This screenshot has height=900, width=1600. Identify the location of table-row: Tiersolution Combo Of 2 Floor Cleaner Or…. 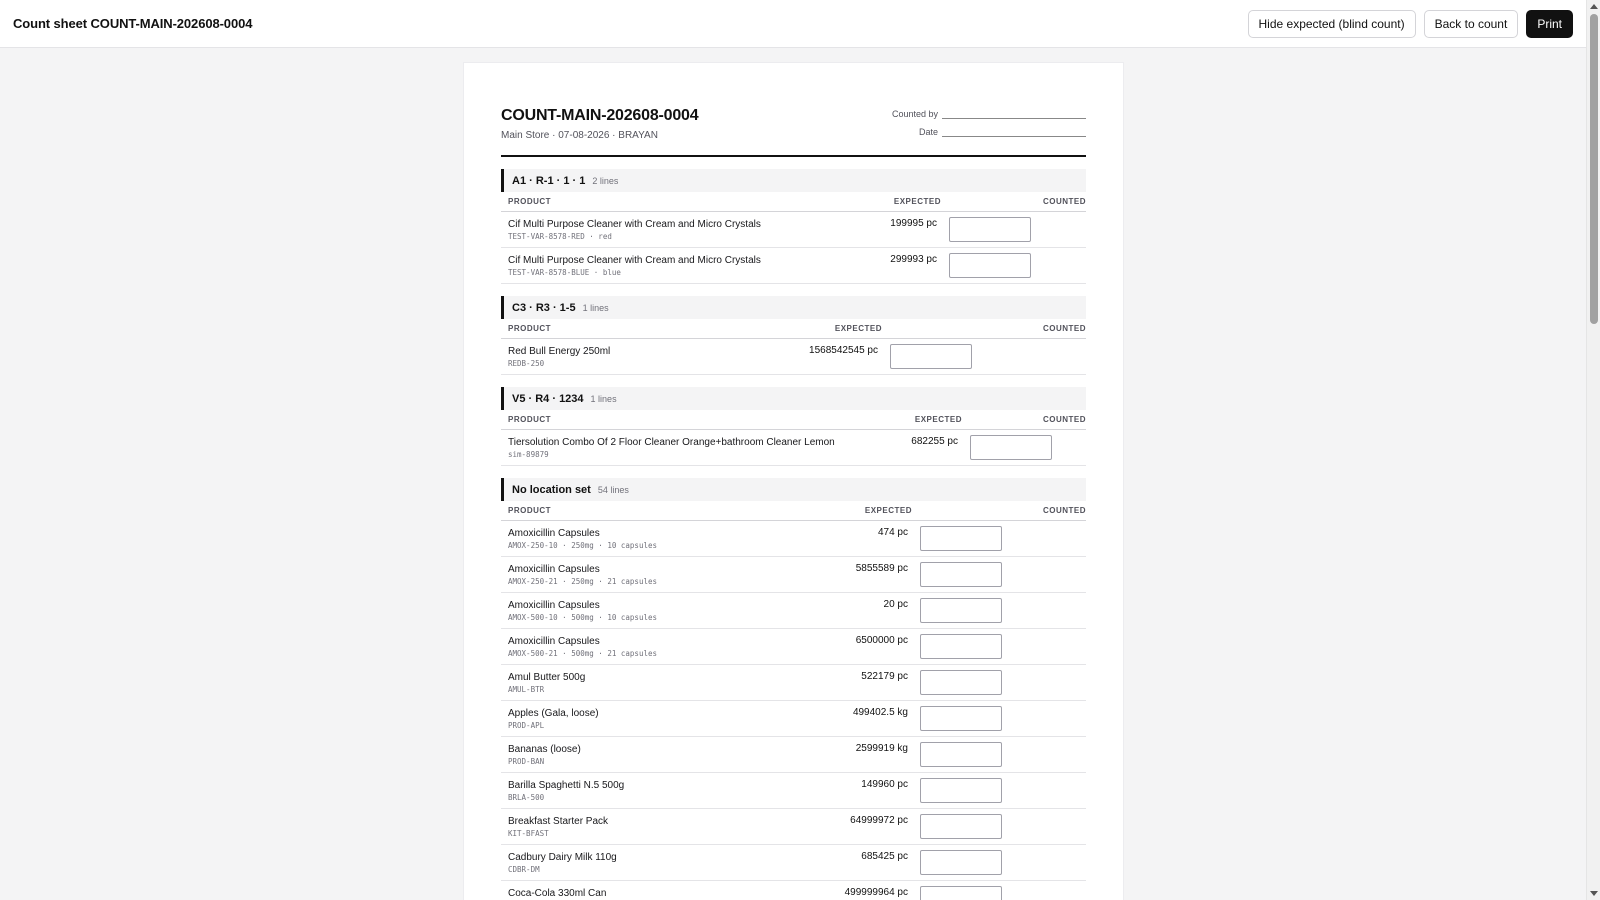
(793, 448).